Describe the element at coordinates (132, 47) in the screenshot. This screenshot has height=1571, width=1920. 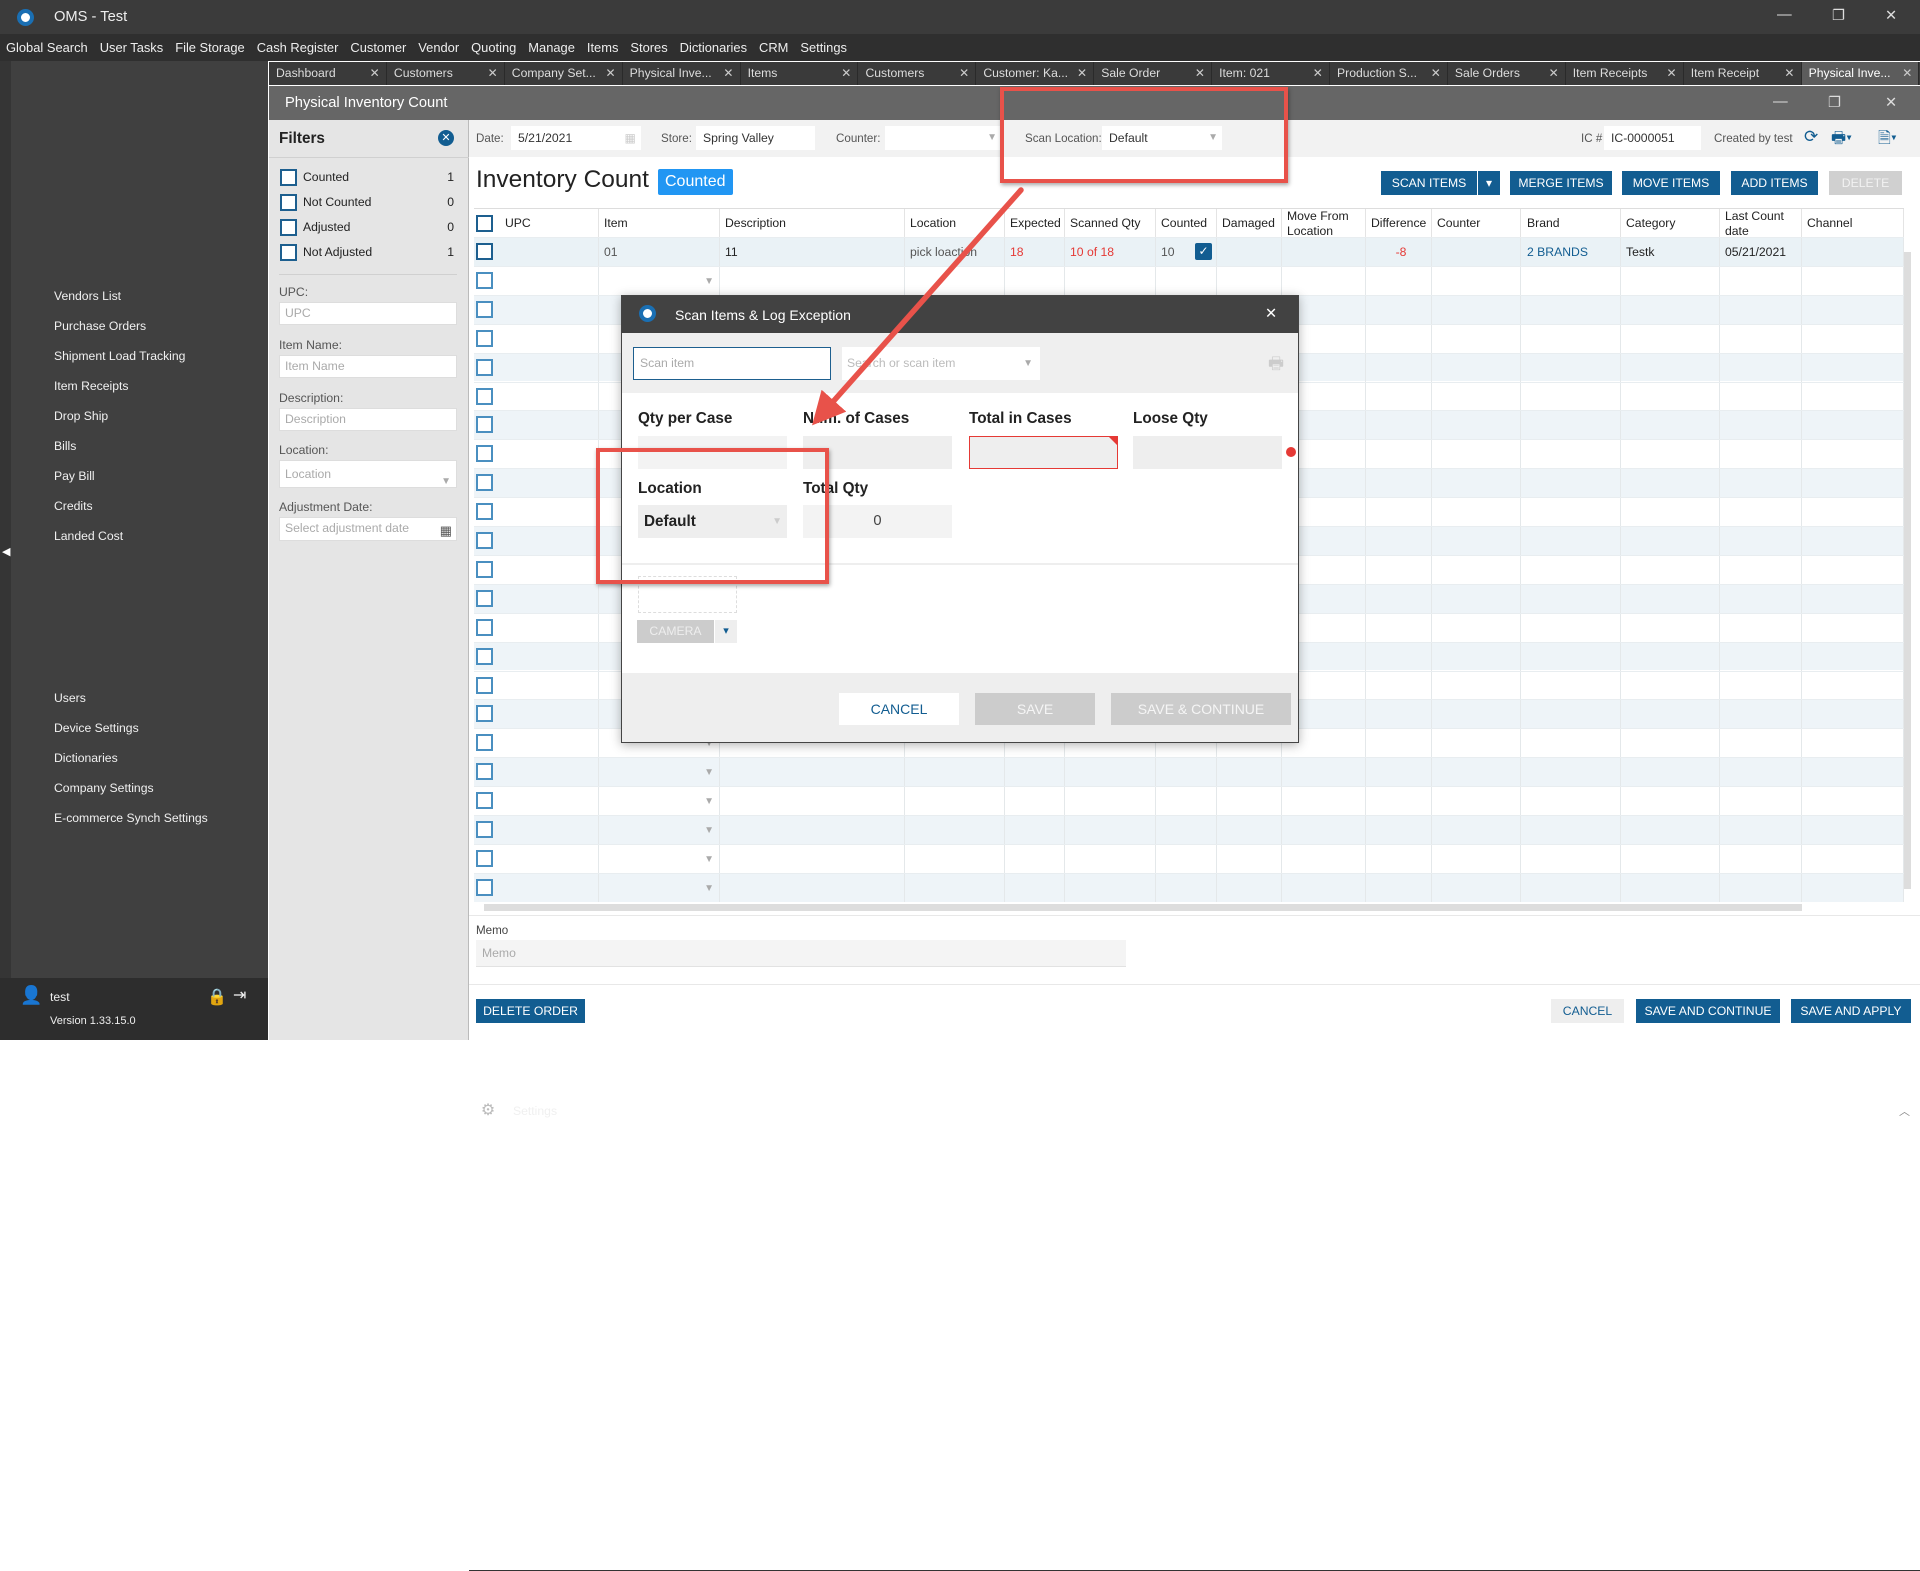
I see `menu-item: User Tasks` at that location.